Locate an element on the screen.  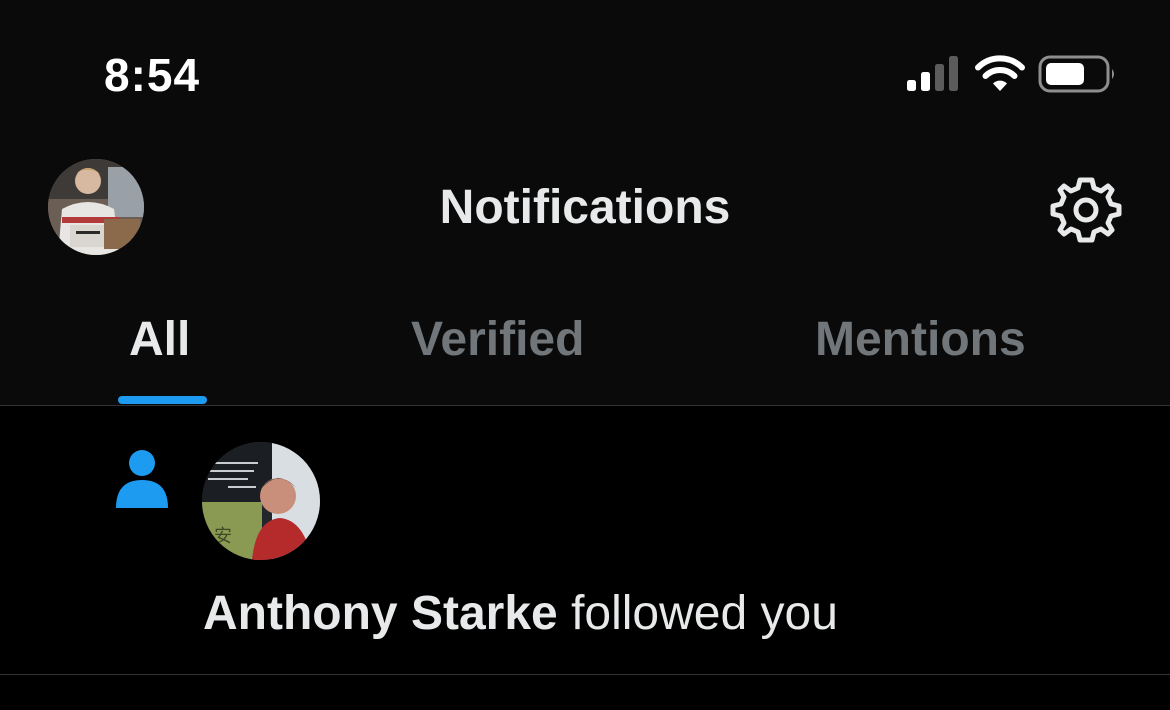
follower-avatar-image: 安 is located at coordinates (261, 501).